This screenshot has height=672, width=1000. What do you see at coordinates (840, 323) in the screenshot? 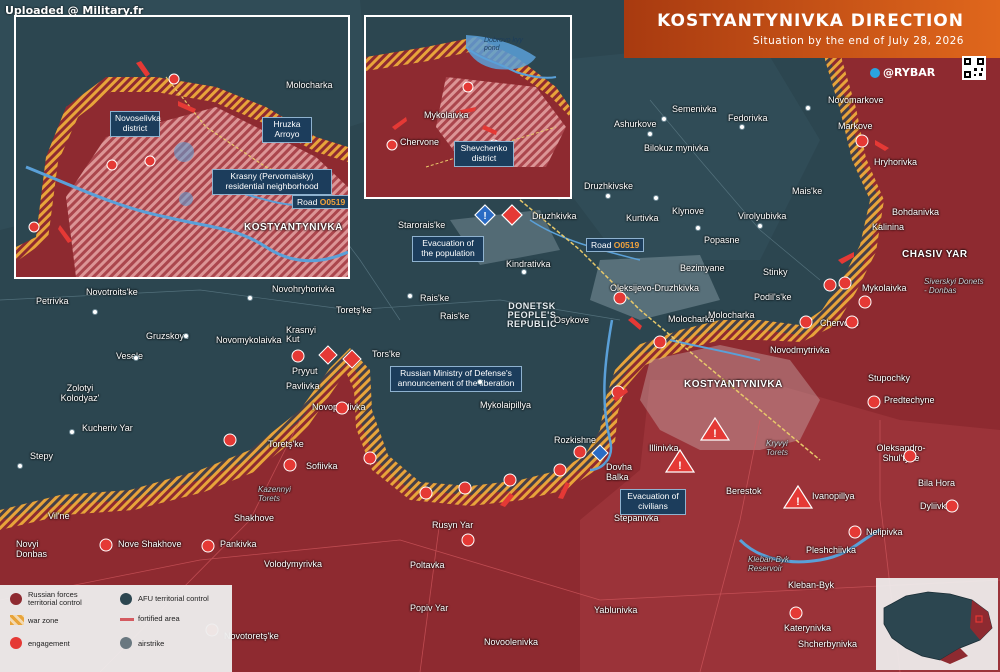
I see `settlement-label: Chervone` at bounding box center [840, 323].